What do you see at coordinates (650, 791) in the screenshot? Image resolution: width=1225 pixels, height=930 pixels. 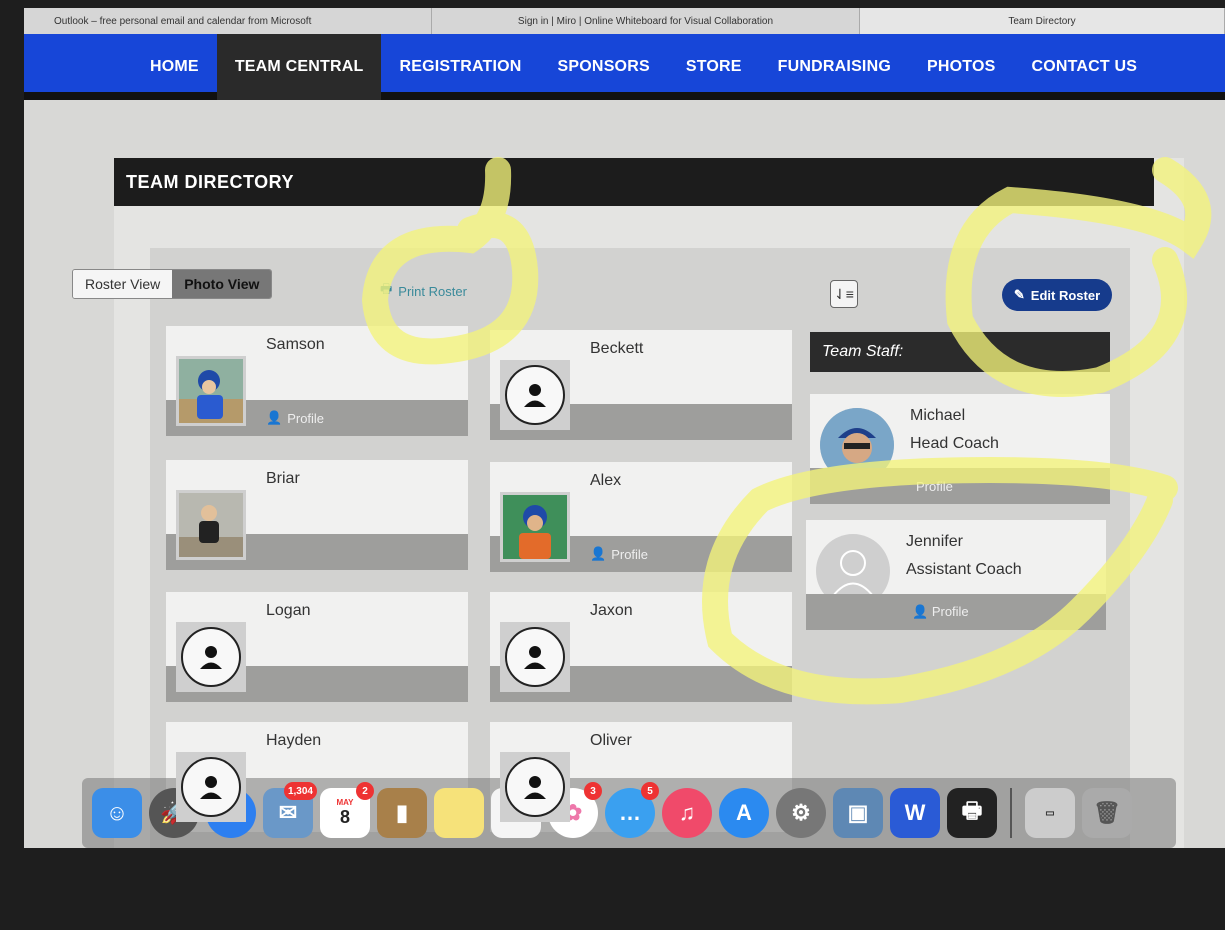 I see `messages-badge: 5` at bounding box center [650, 791].